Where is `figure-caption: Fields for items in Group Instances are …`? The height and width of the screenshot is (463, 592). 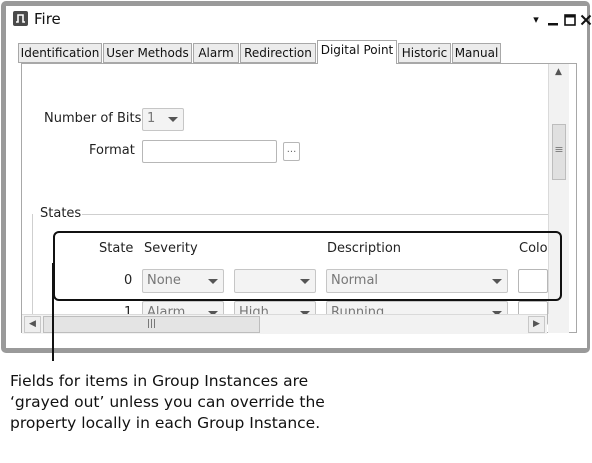
figure-caption: Fields for items in Group Instances are … is located at coordinates (167, 402).